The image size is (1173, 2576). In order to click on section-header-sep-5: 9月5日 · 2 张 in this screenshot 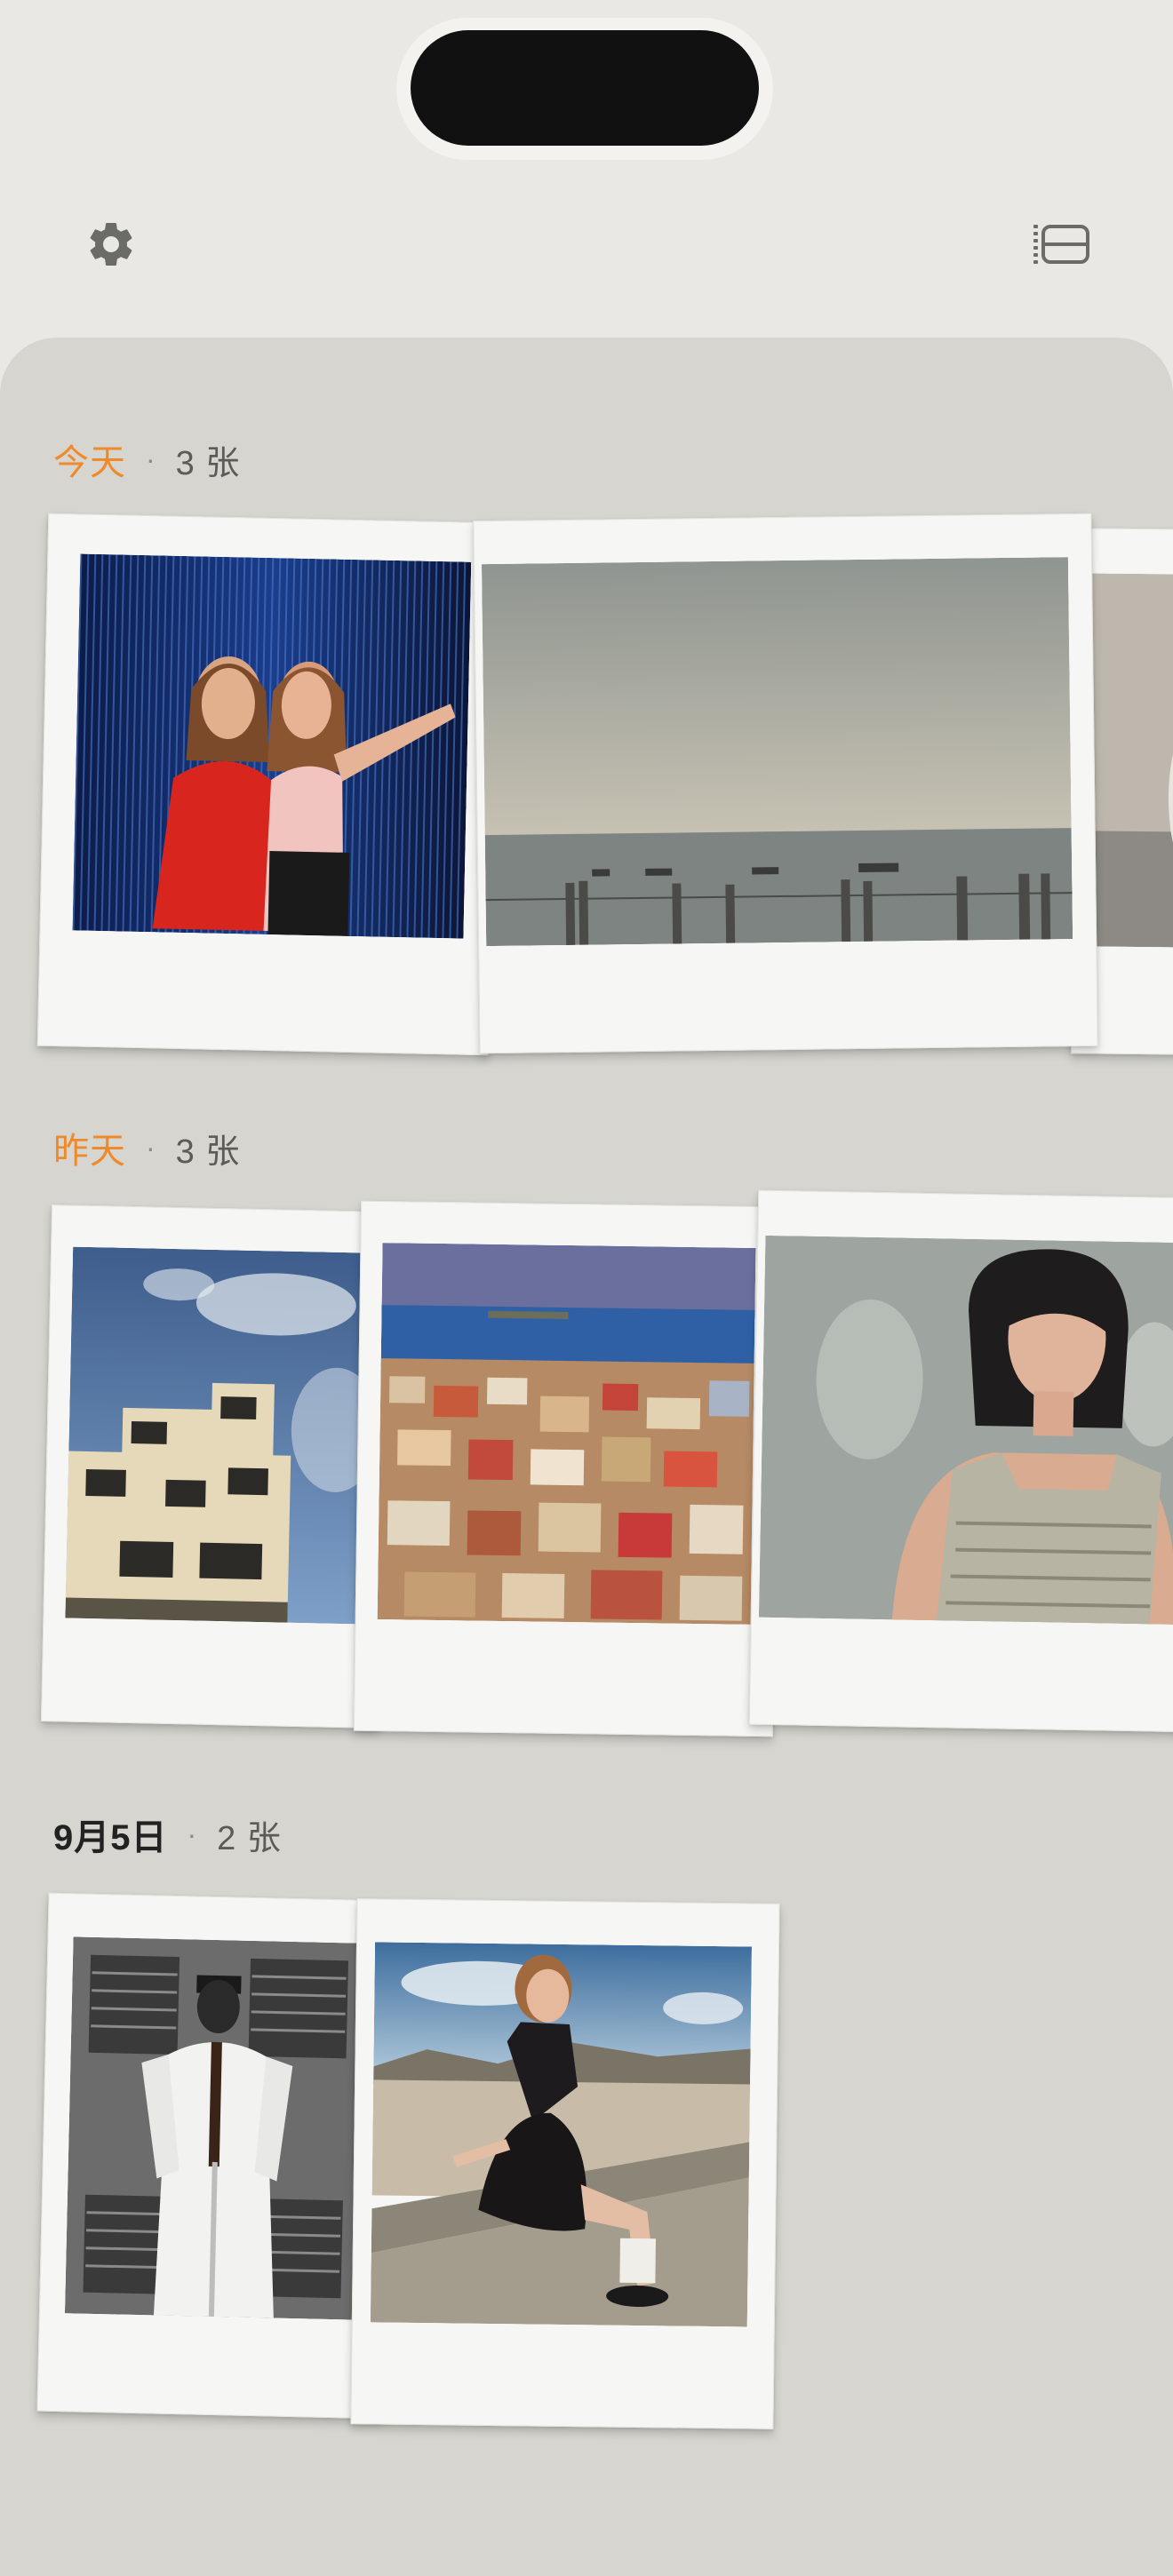, I will do `click(168, 1834)`.